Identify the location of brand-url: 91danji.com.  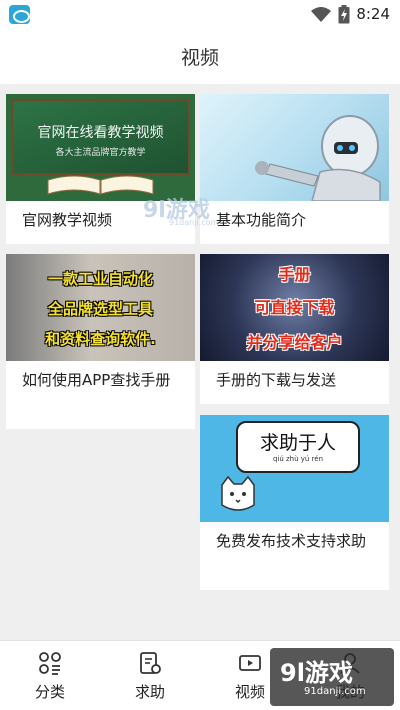
(335, 691).